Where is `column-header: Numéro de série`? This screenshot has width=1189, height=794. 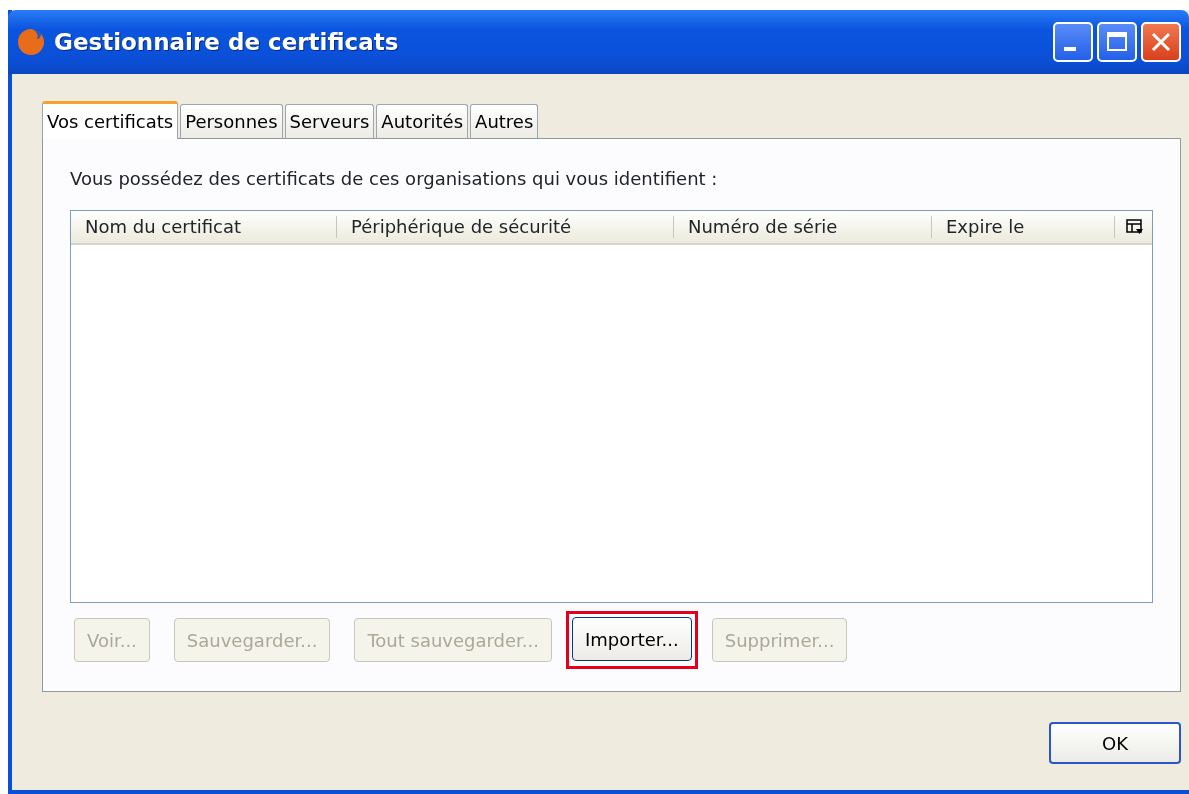 column-header: Numéro de série is located at coordinates (803, 227).